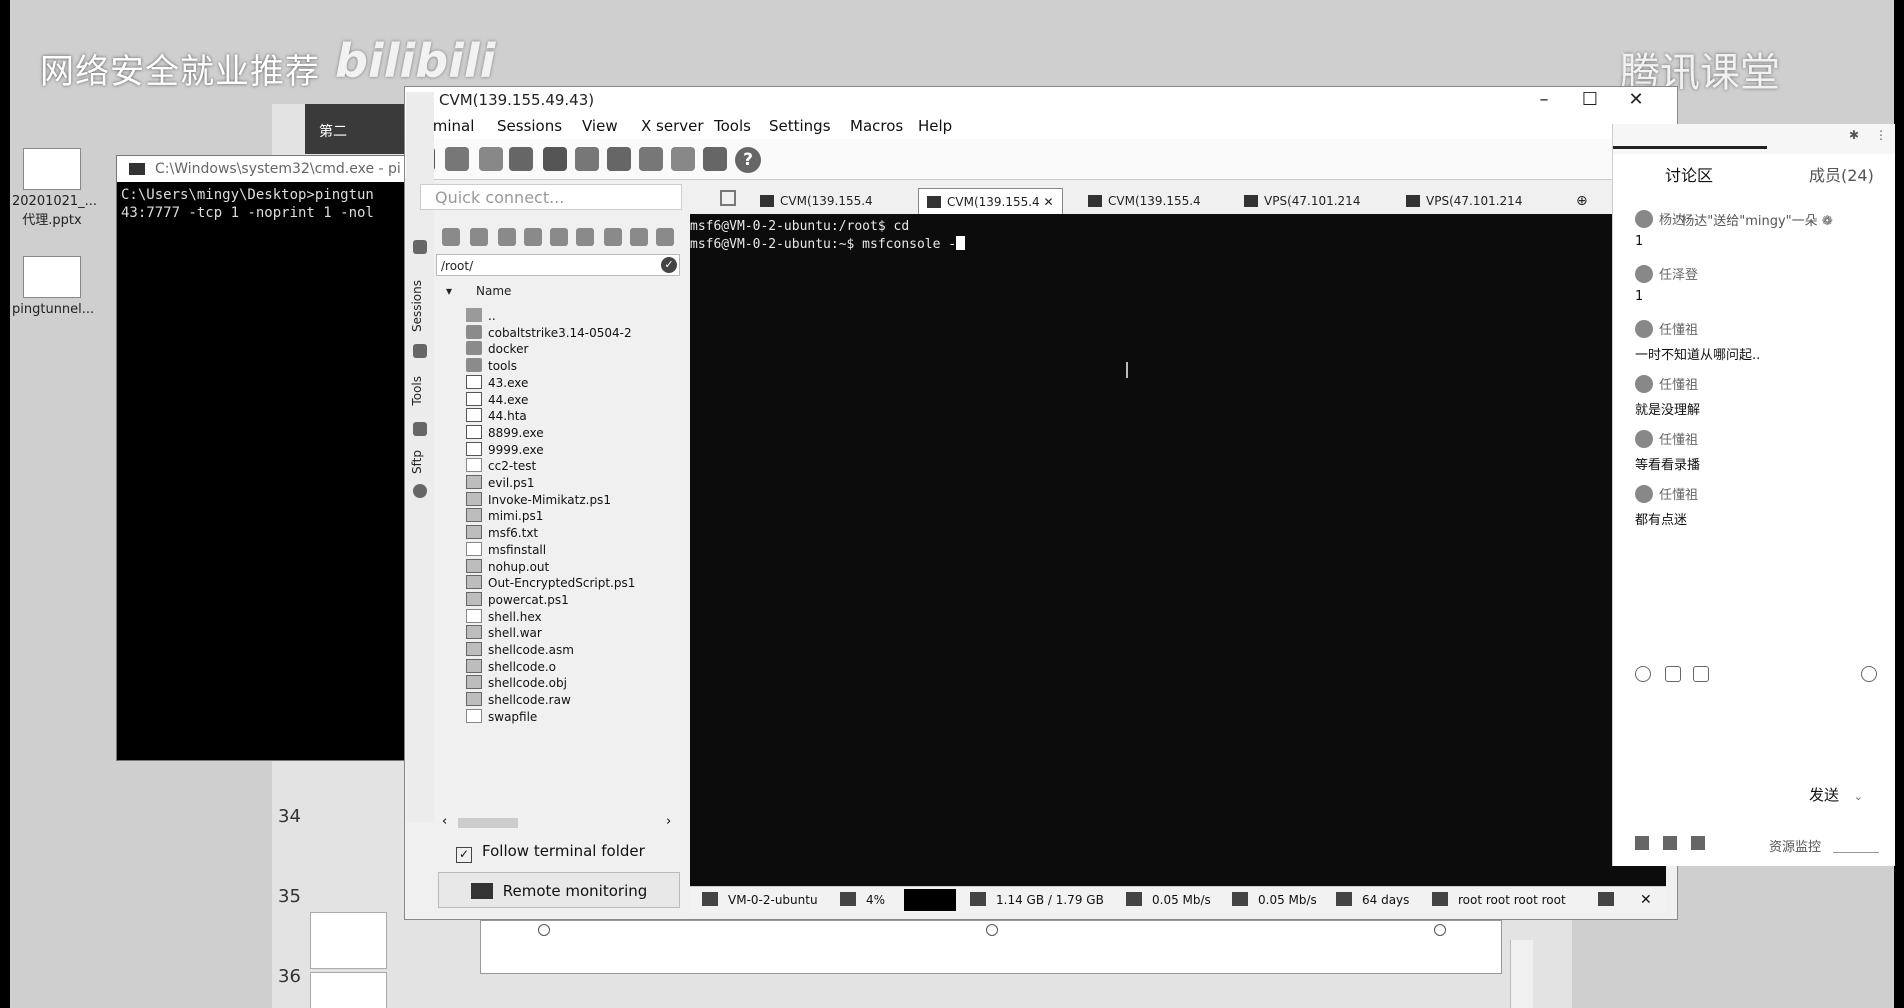  What do you see at coordinates (550, 852) in the screenshot?
I see `follow-terminal-folder-checkbox: ✓ Follow terminal folder` at bounding box center [550, 852].